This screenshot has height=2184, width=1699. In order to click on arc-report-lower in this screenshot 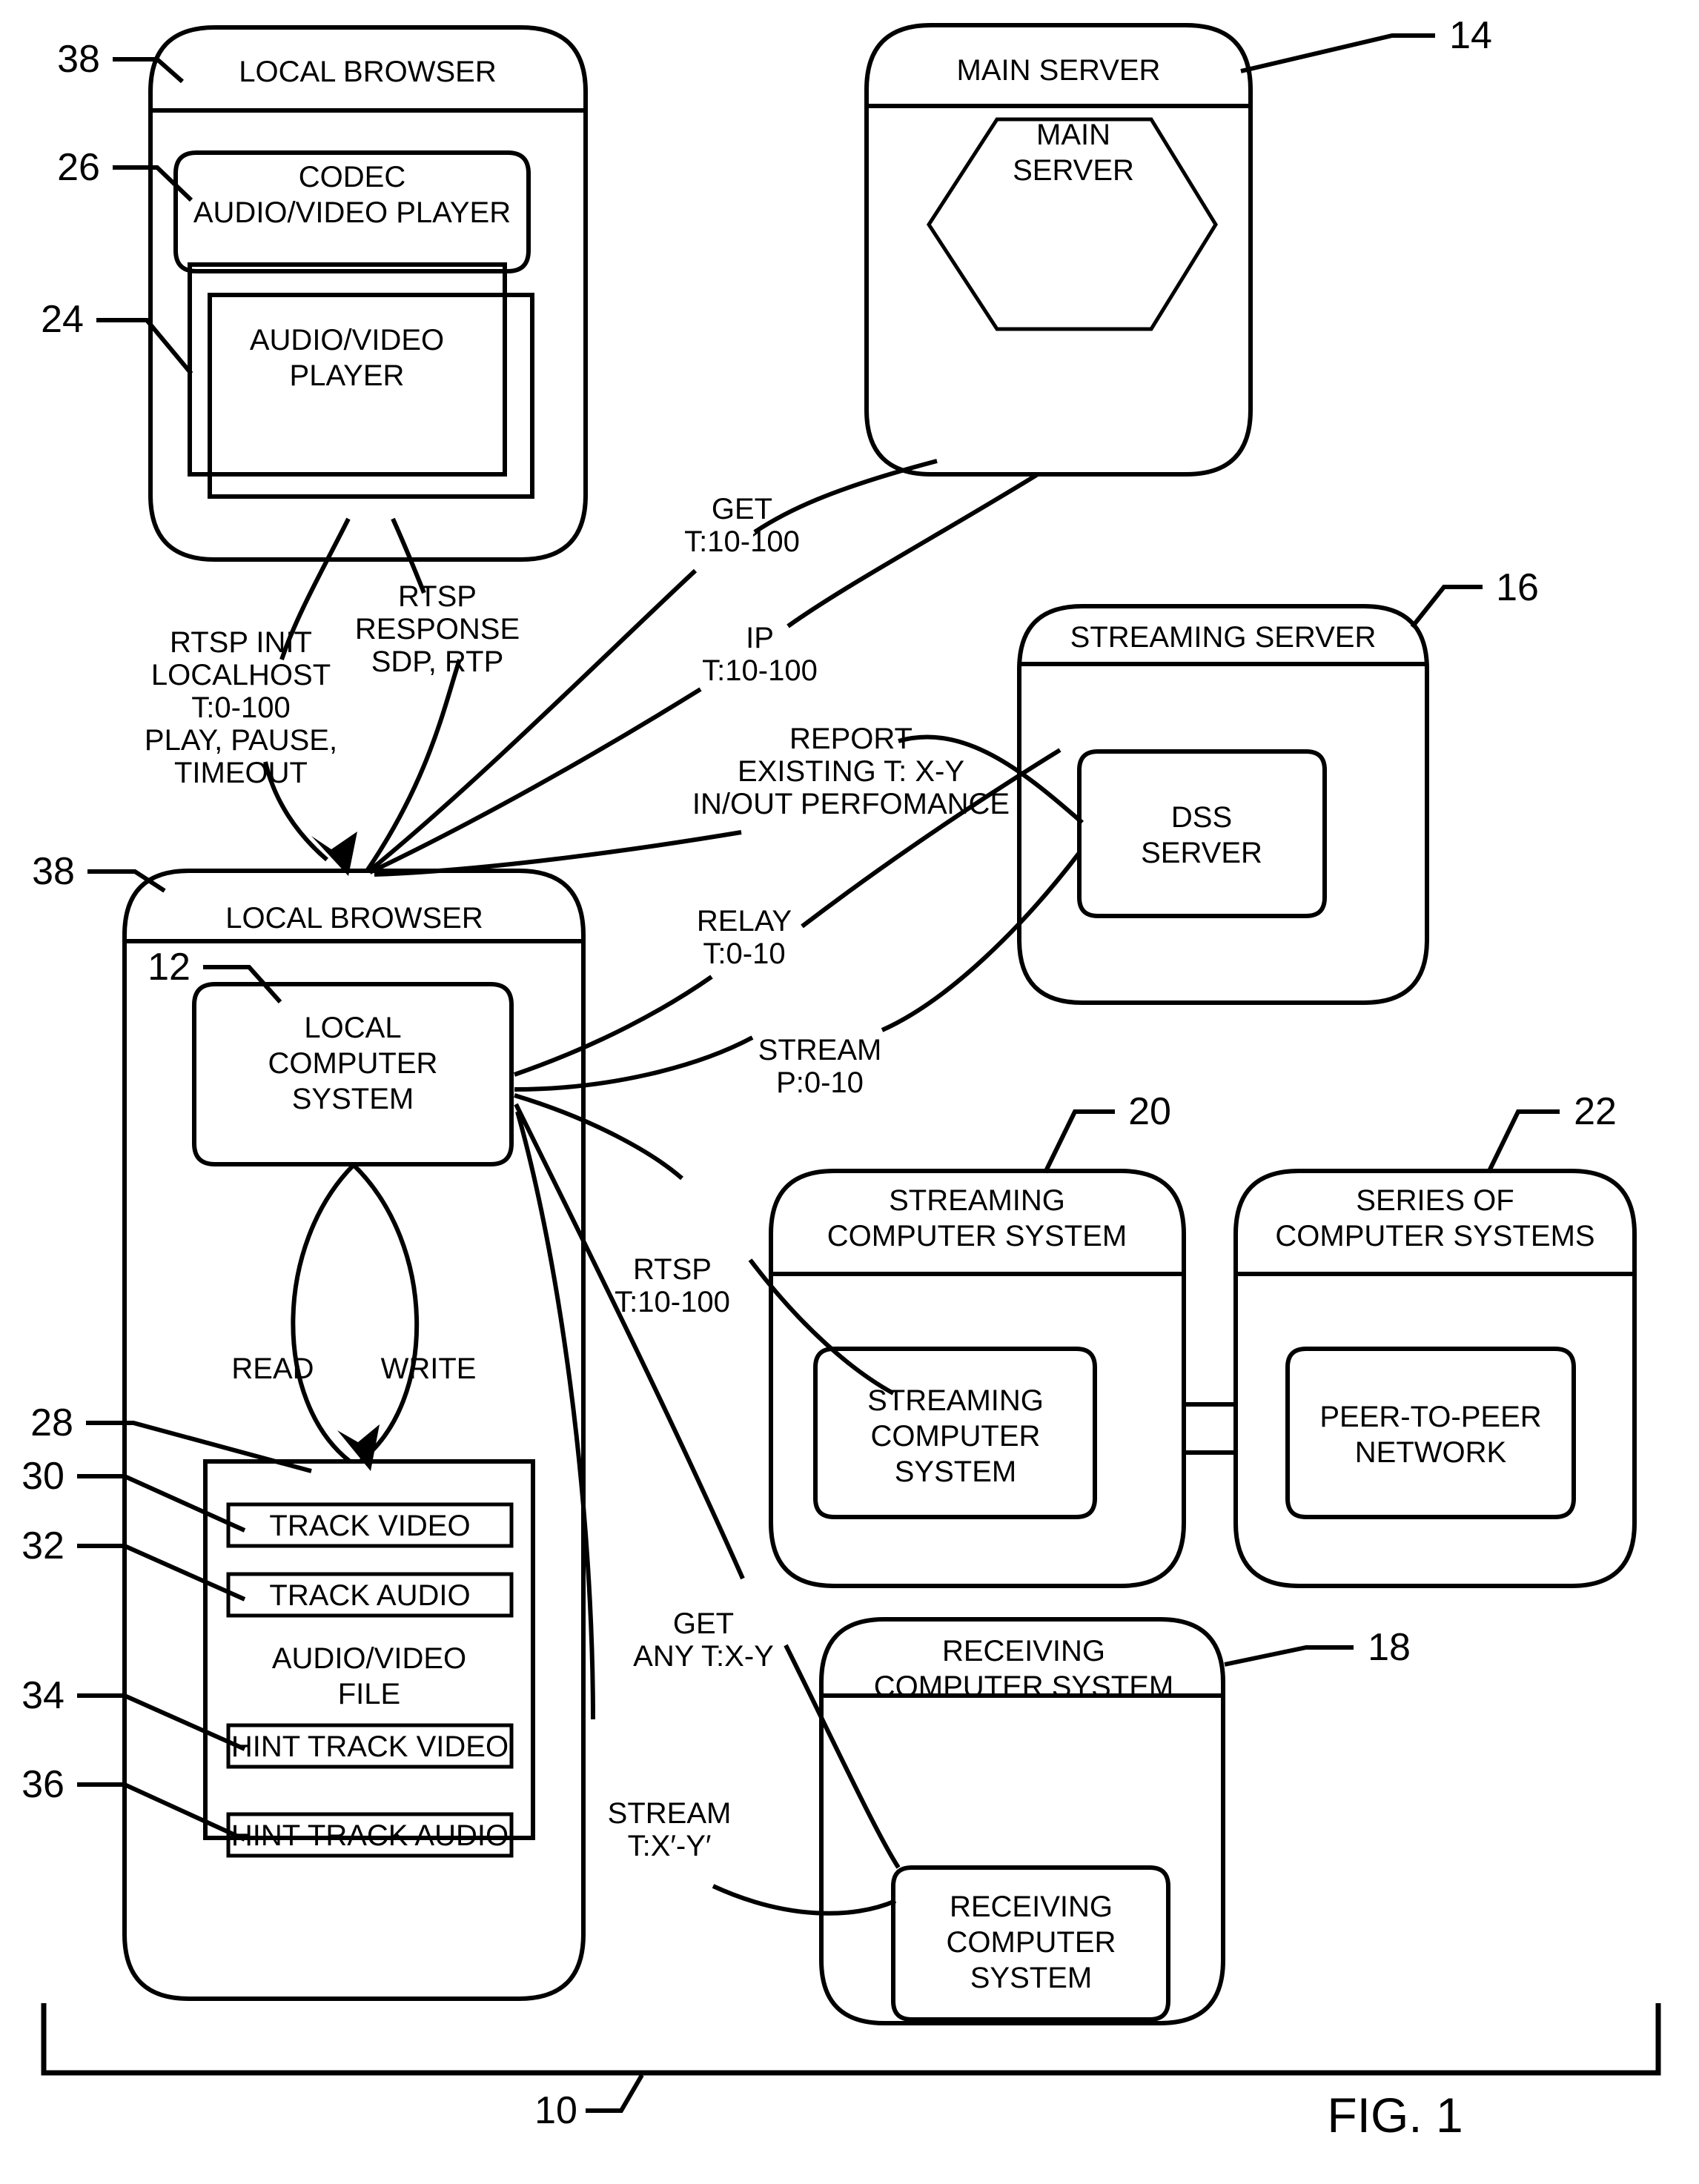, I will do `click(558, 854)`.